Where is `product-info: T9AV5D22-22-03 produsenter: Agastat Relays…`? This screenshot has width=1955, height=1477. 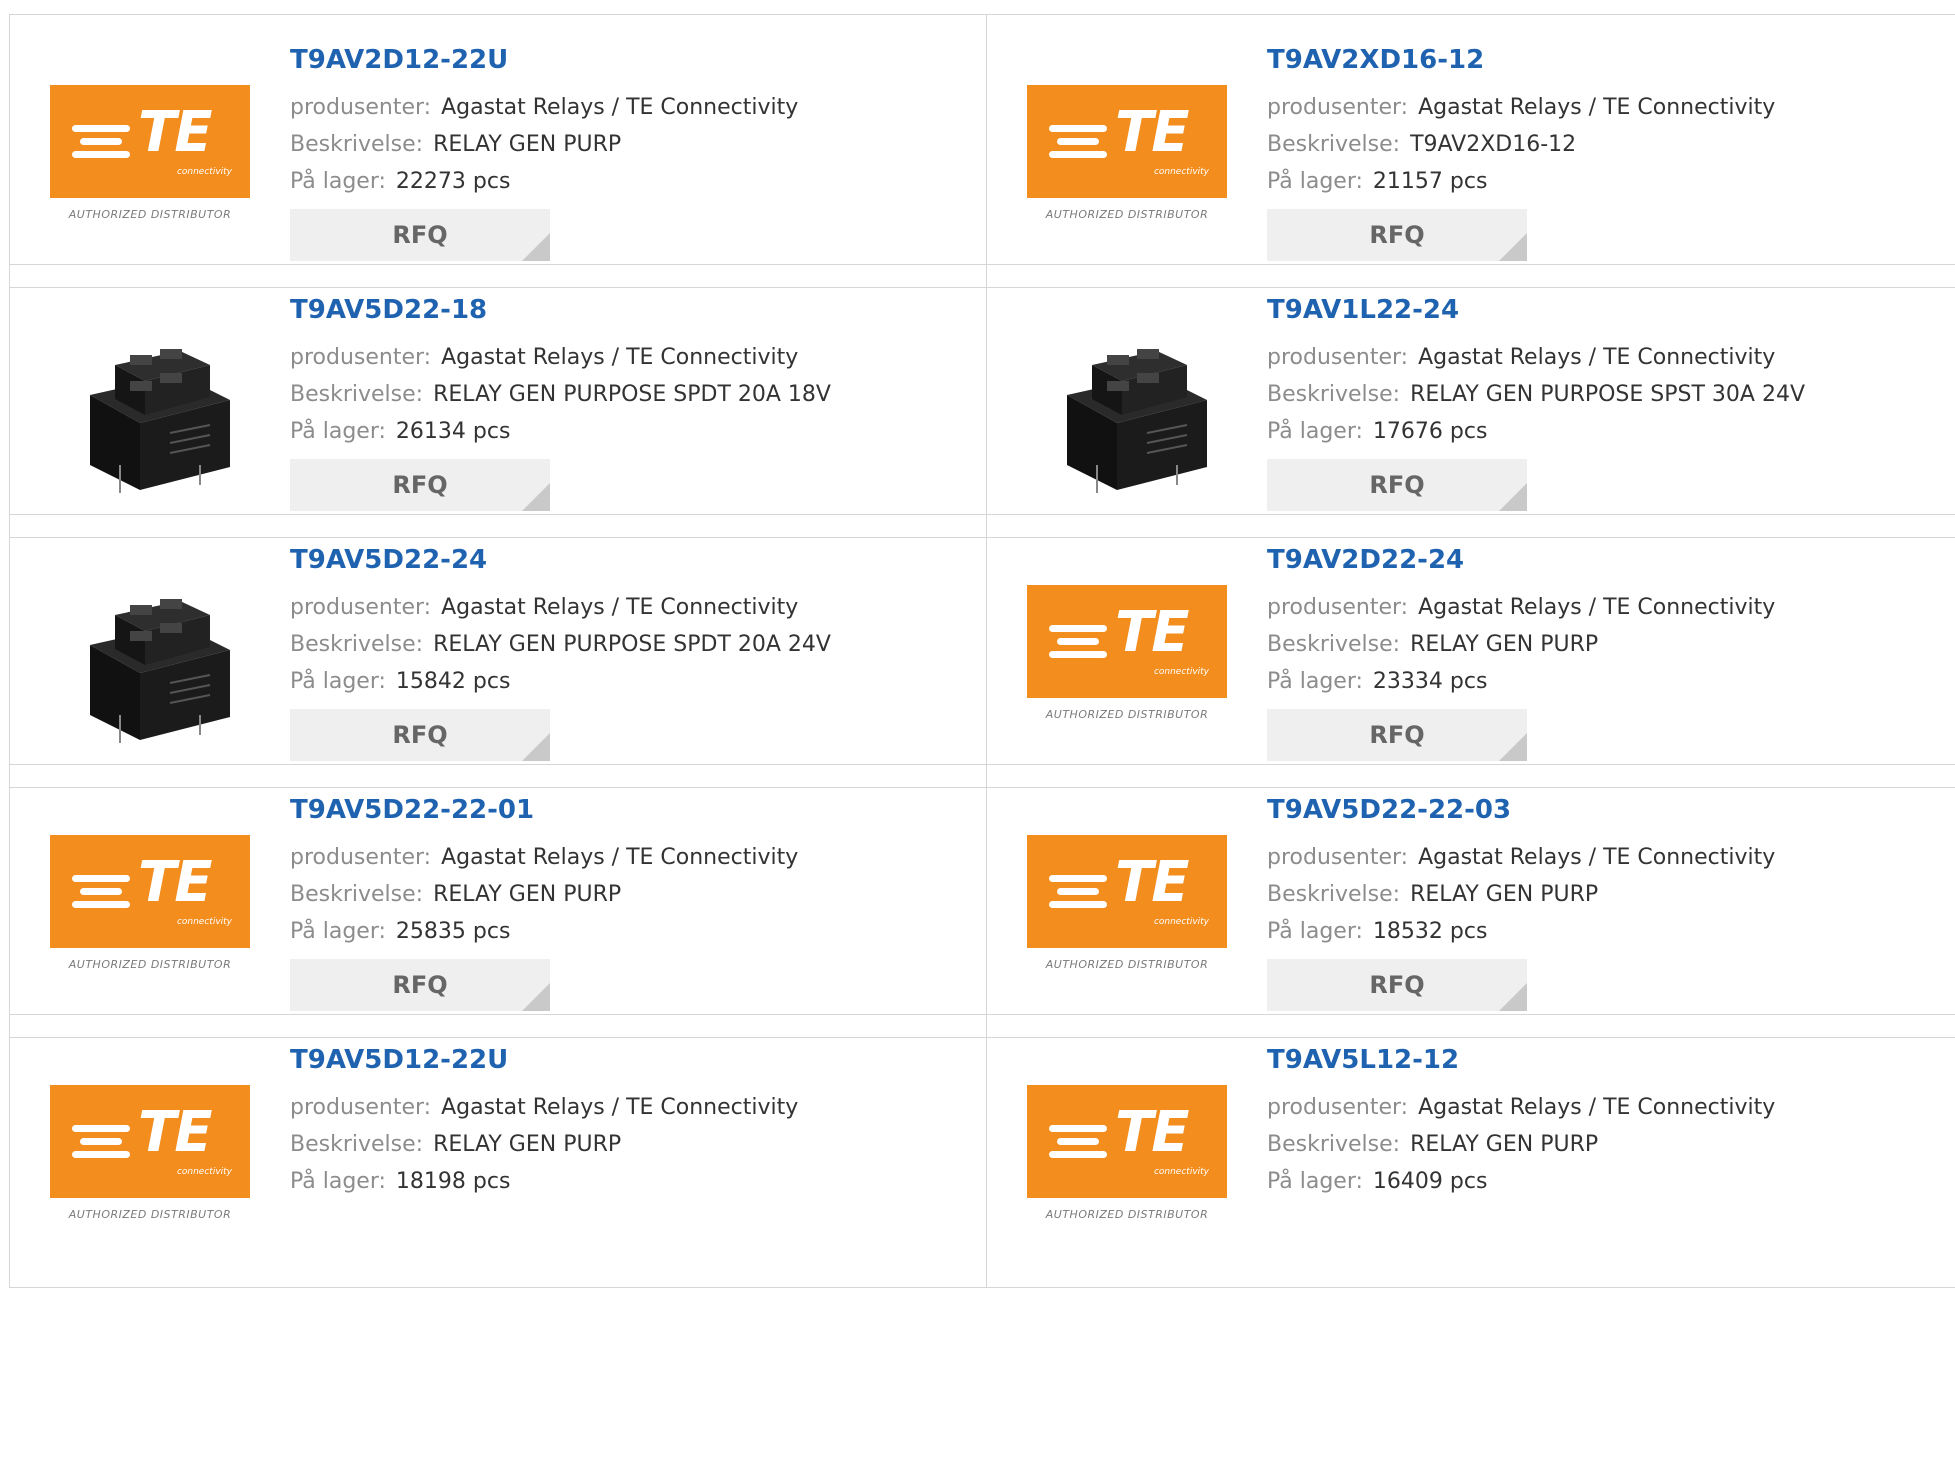
product-info: T9AV5D22-22-03 produsenter: Agastat Relays… is located at coordinates (1521, 903).